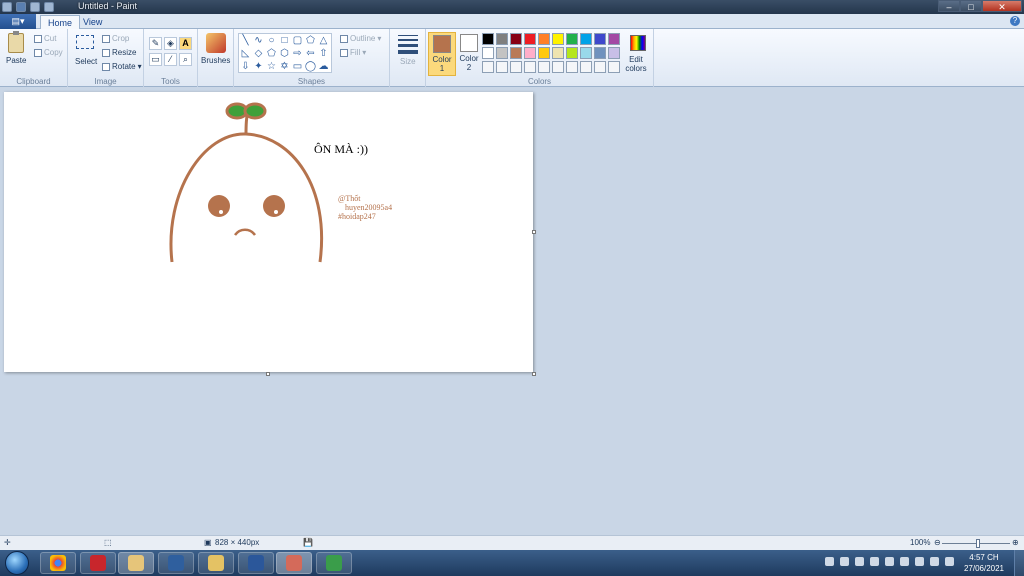 This screenshot has width=1024, height=576. I want to click on resize-button: Resize, so click(119, 52).